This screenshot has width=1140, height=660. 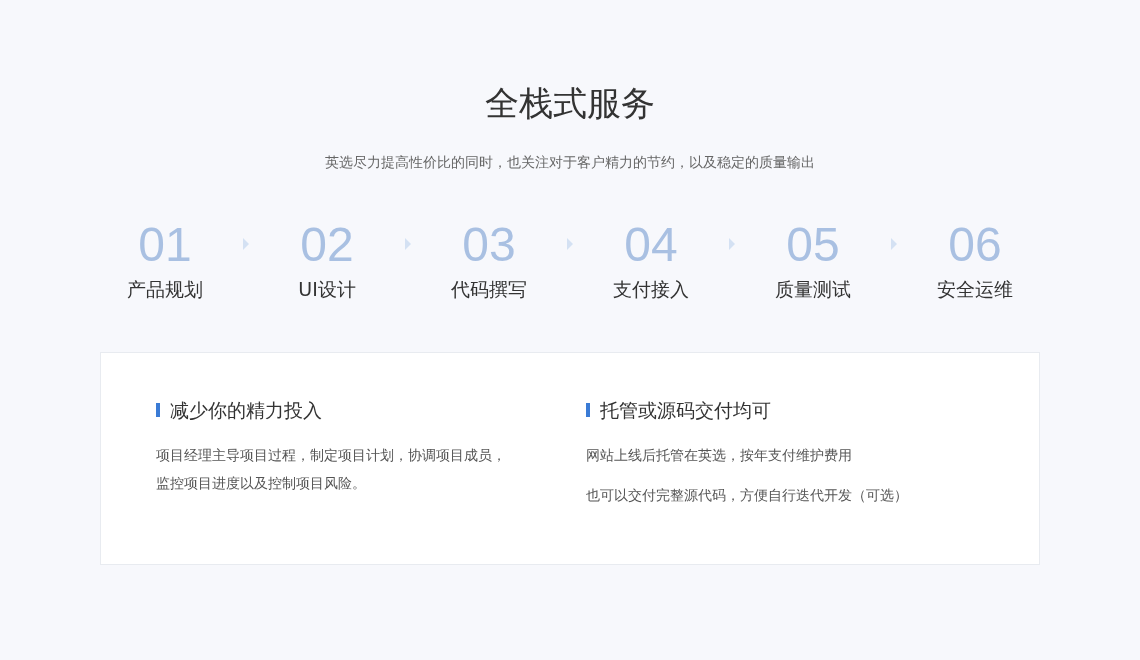 I want to click on card-text: 项目经理主导项目过程，制定项目计划，协调项目成员，监控项目进度以及控制项目风险。, so click(x=331, y=469).